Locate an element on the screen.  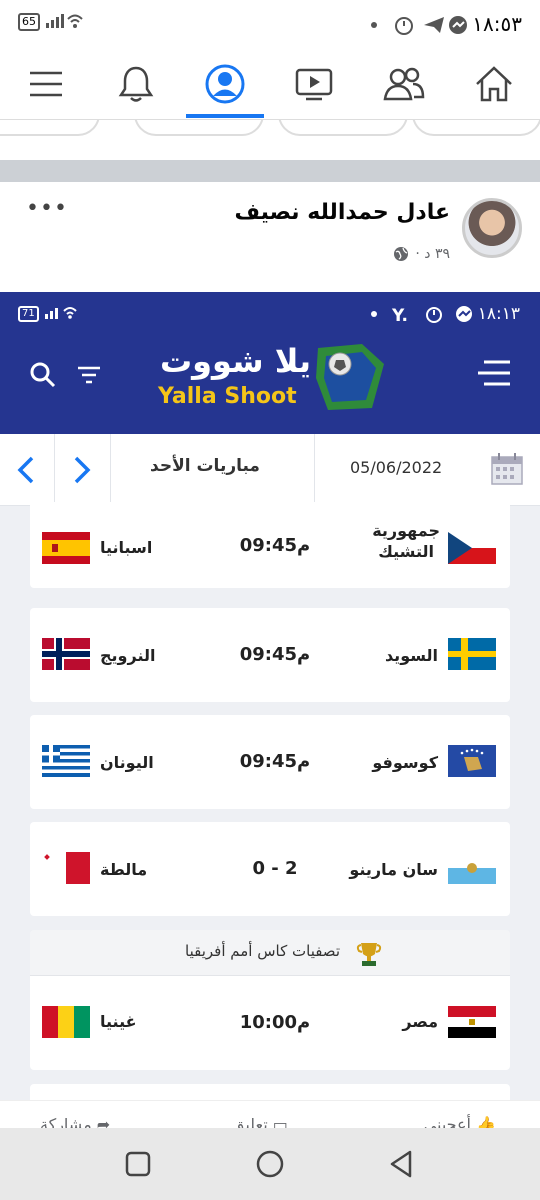
match-time: 10:00م is located at coordinates (275, 1022).